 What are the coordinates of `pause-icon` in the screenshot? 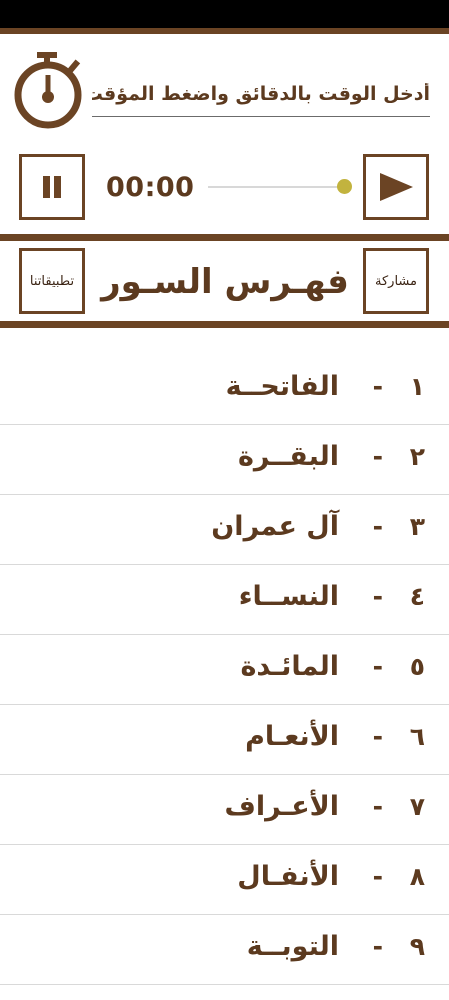 It's located at (52, 187).